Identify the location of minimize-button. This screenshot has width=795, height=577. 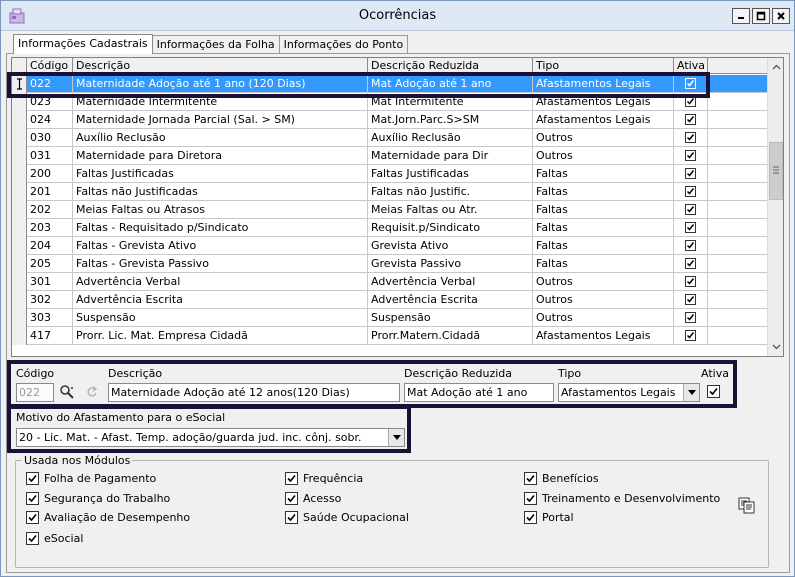
(741, 16).